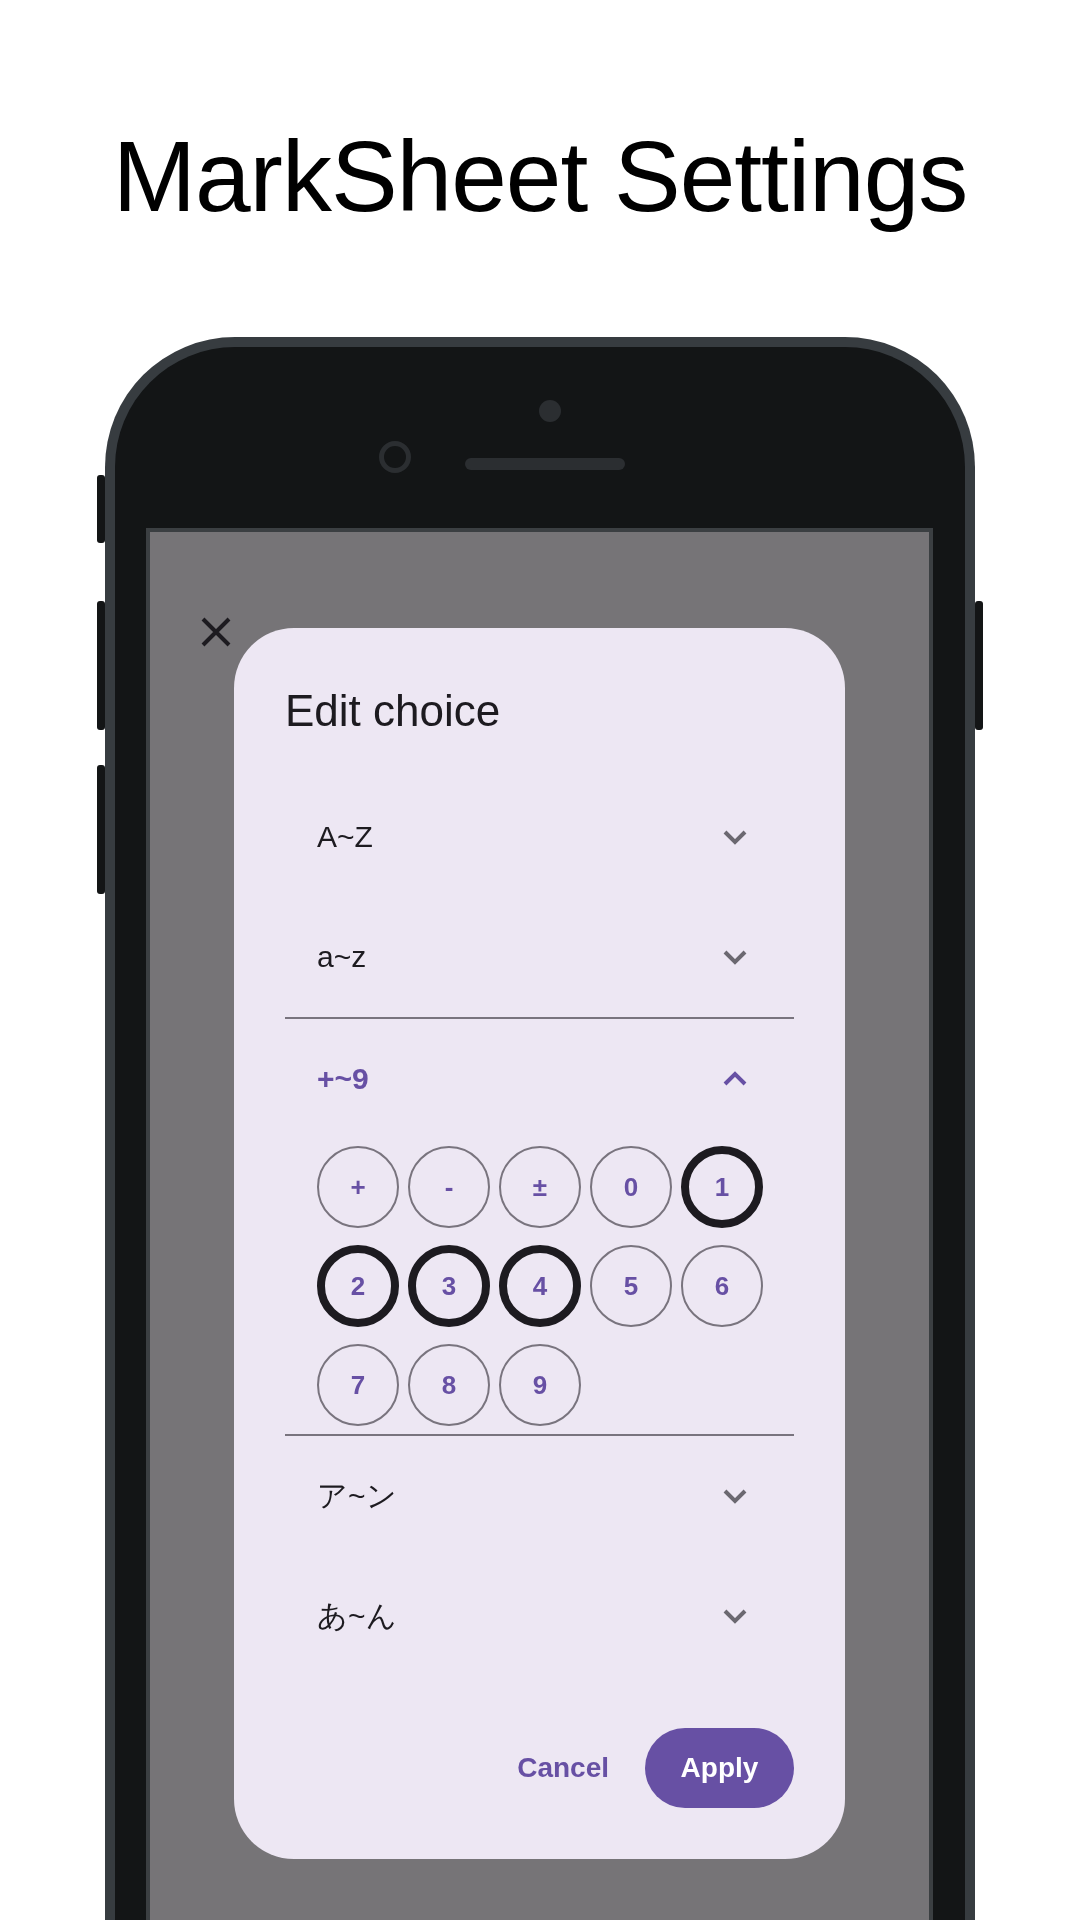  What do you see at coordinates (539, 1496) in the screenshot?
I see `choice-group-header: ア~ン` at bounding box center [539, 1496].